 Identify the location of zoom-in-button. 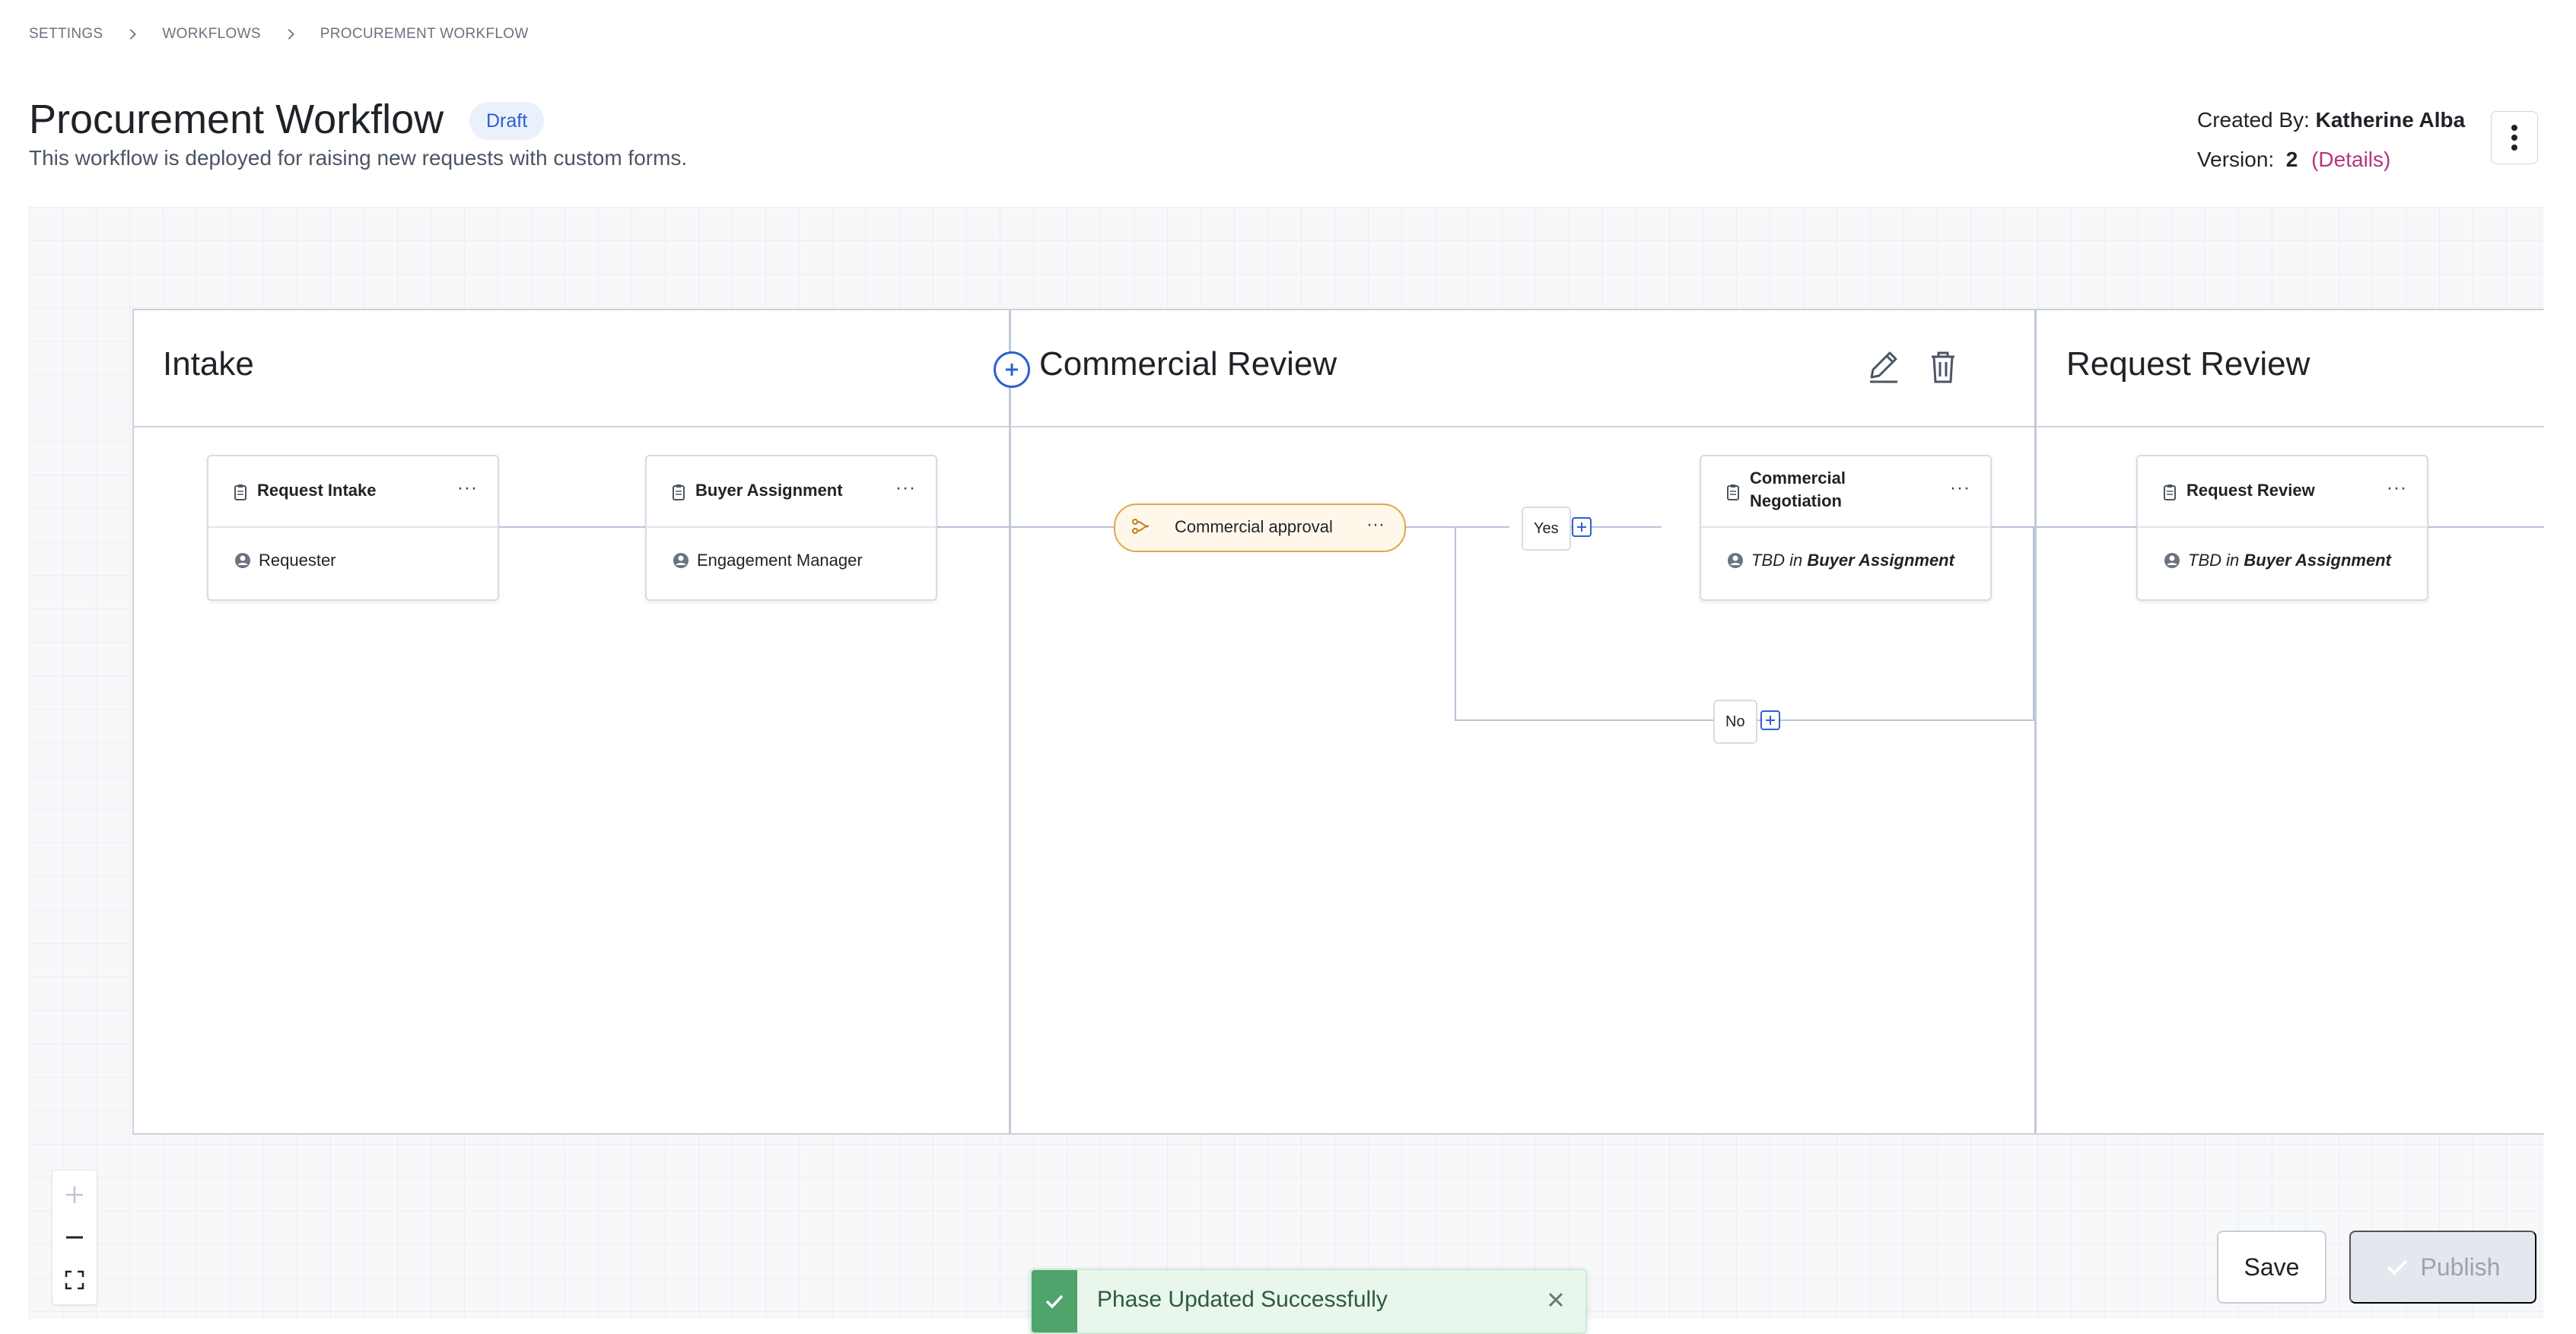
(74, 1195).